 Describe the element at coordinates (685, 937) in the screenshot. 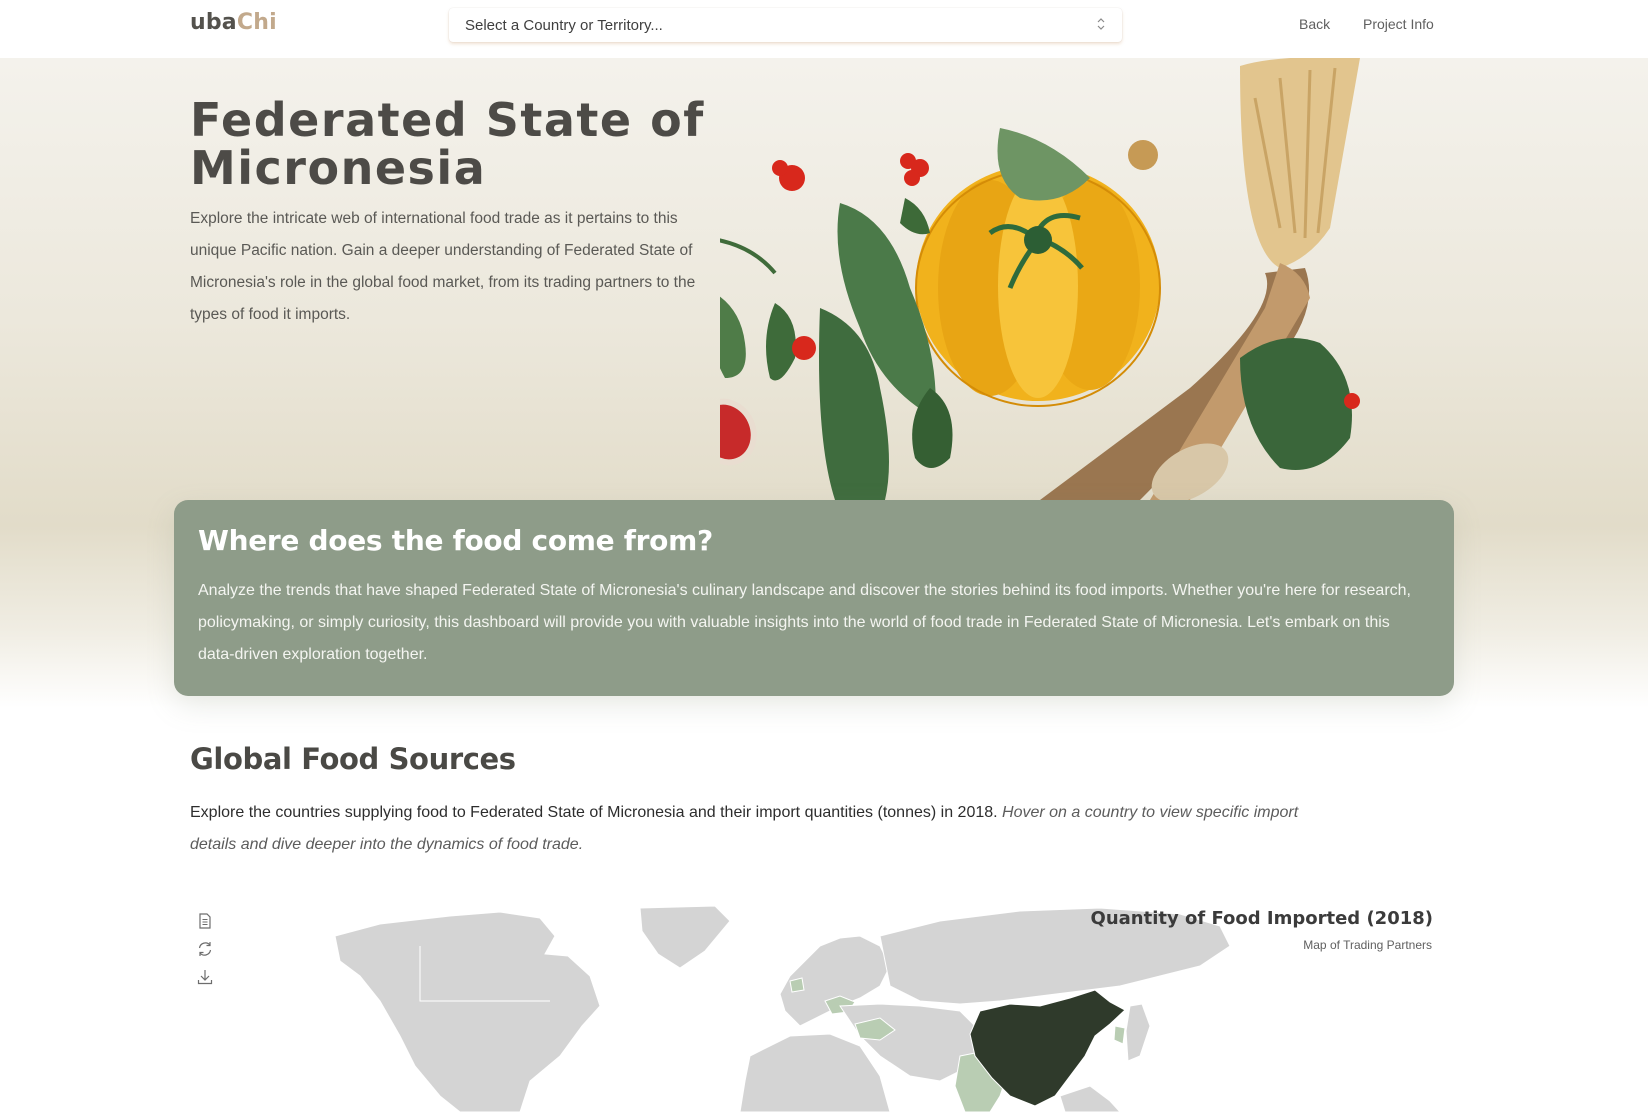

I see `map-region-greenland` at that location.